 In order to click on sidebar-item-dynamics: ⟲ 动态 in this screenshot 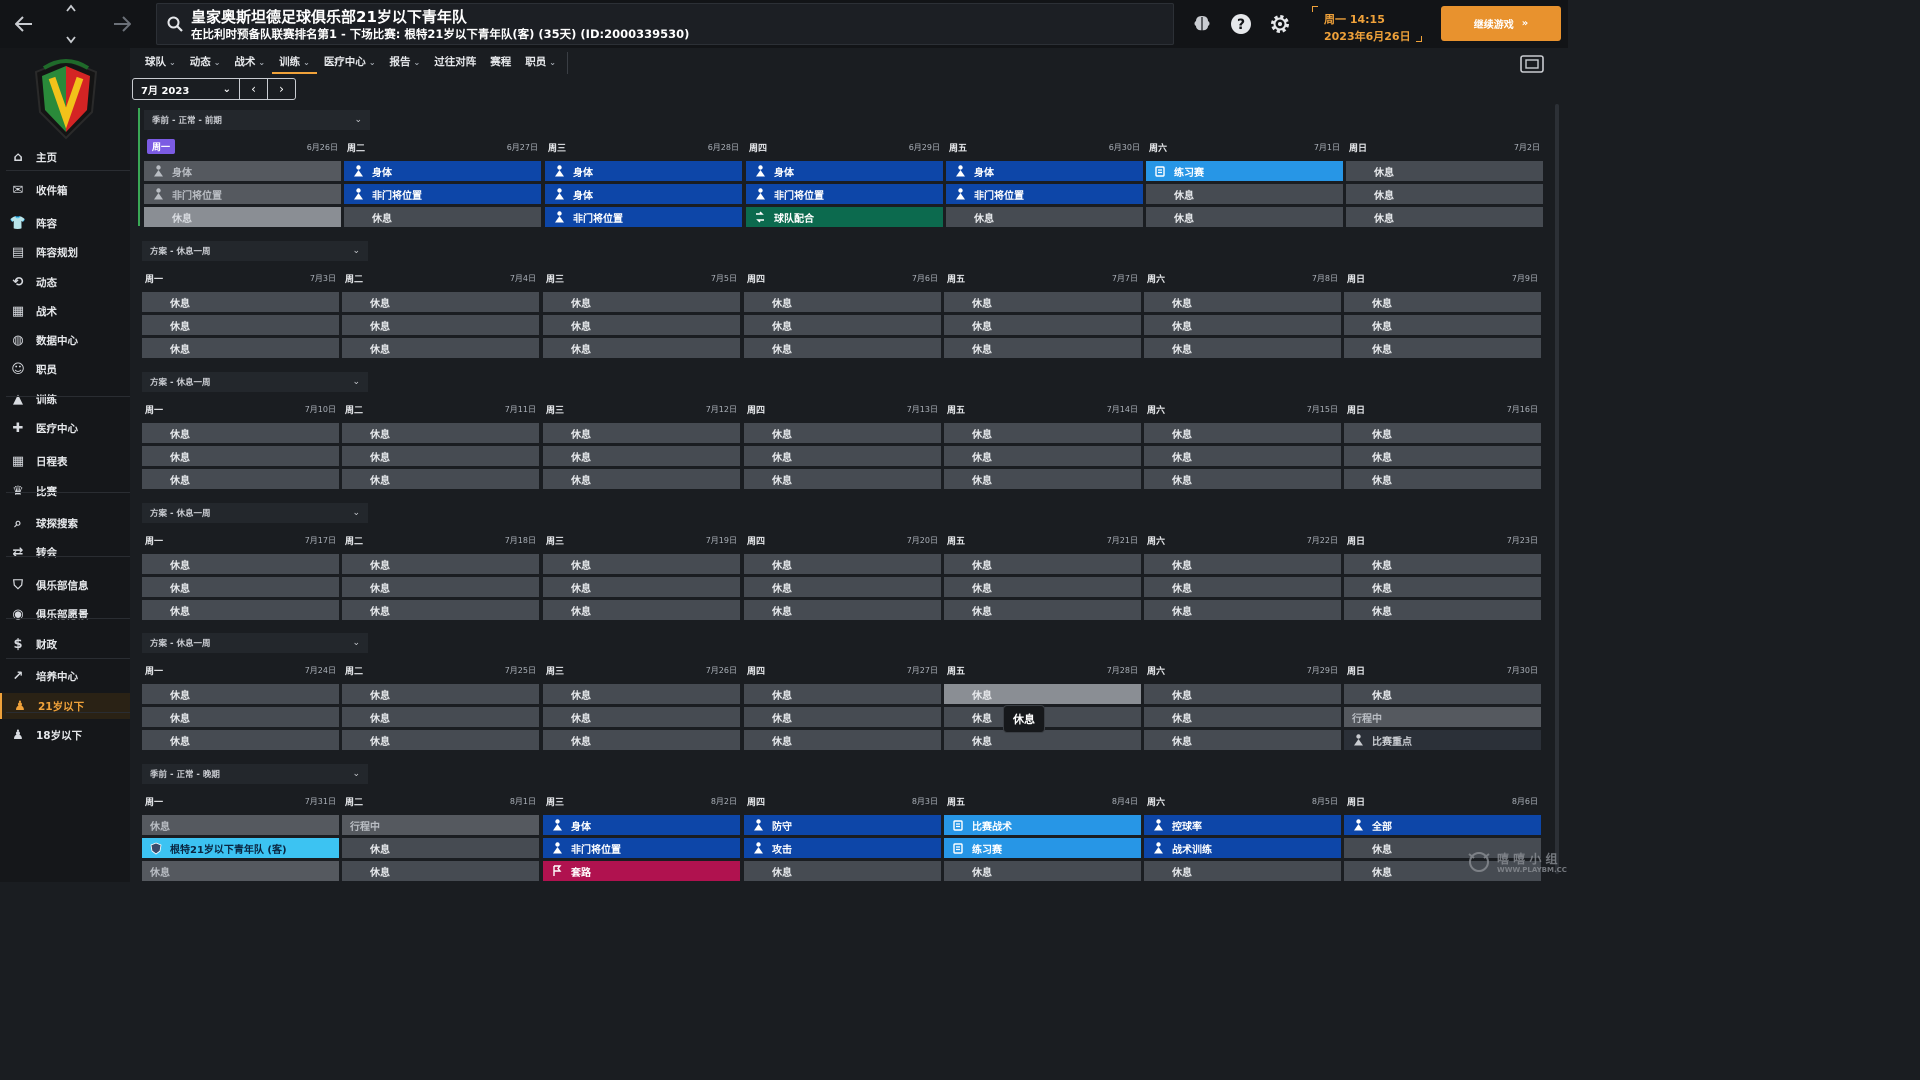, I will do `click(65, 282)`.